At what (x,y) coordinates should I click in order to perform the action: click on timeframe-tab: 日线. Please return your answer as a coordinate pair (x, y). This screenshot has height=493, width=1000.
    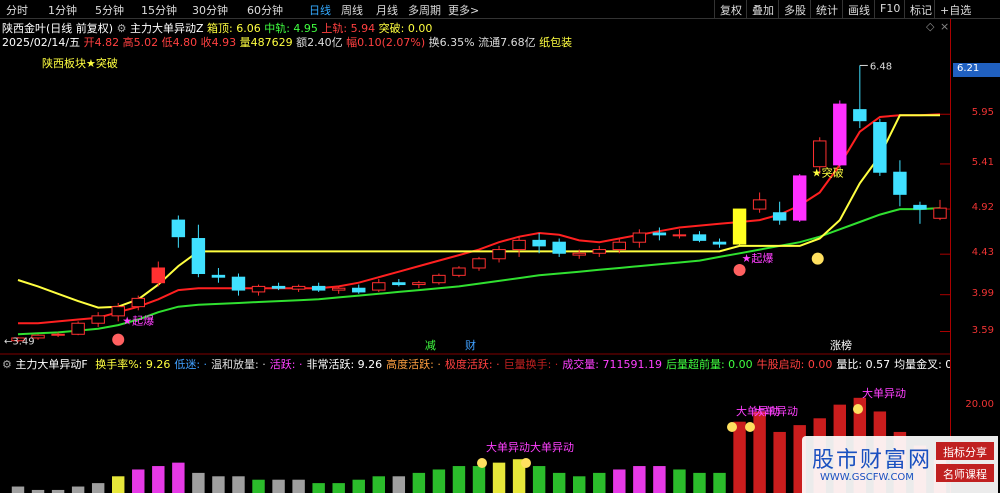
    Looking at the image, I should click on (320, 10).